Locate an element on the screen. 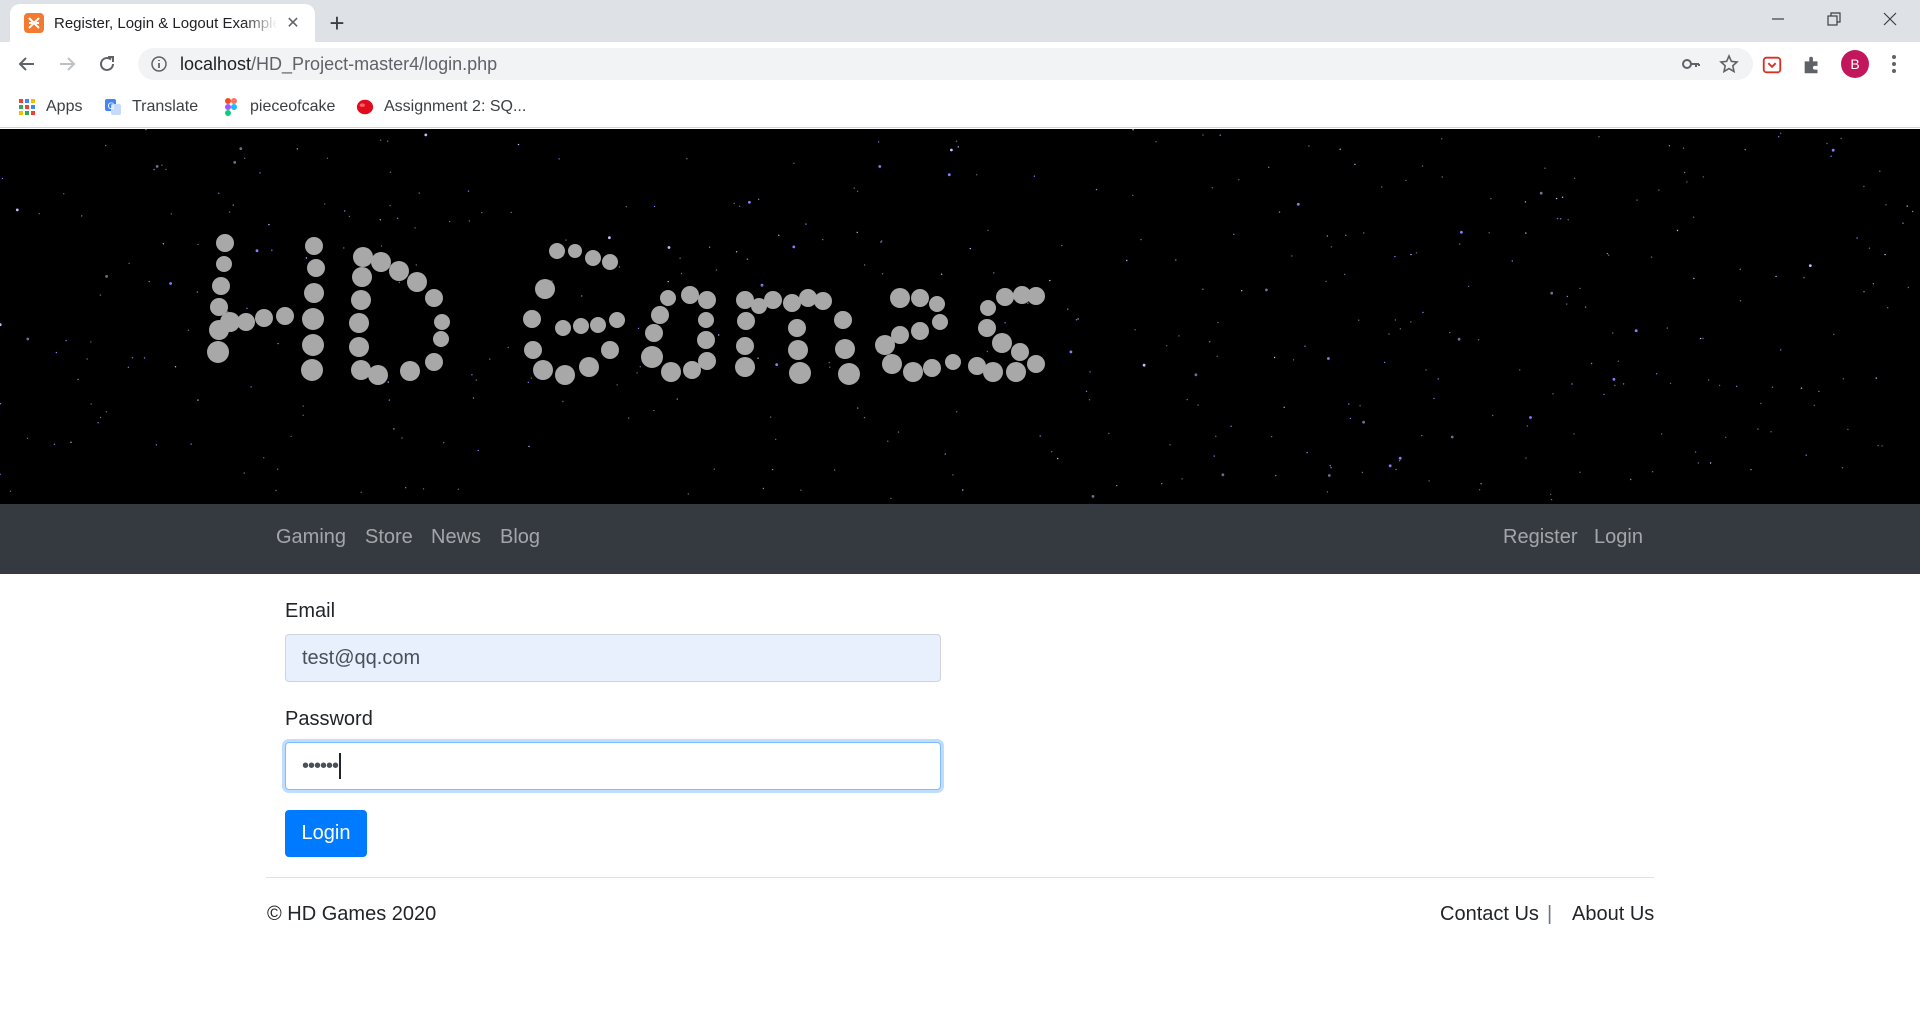  login-submit-button: Login is located at coordinates (326, 833).